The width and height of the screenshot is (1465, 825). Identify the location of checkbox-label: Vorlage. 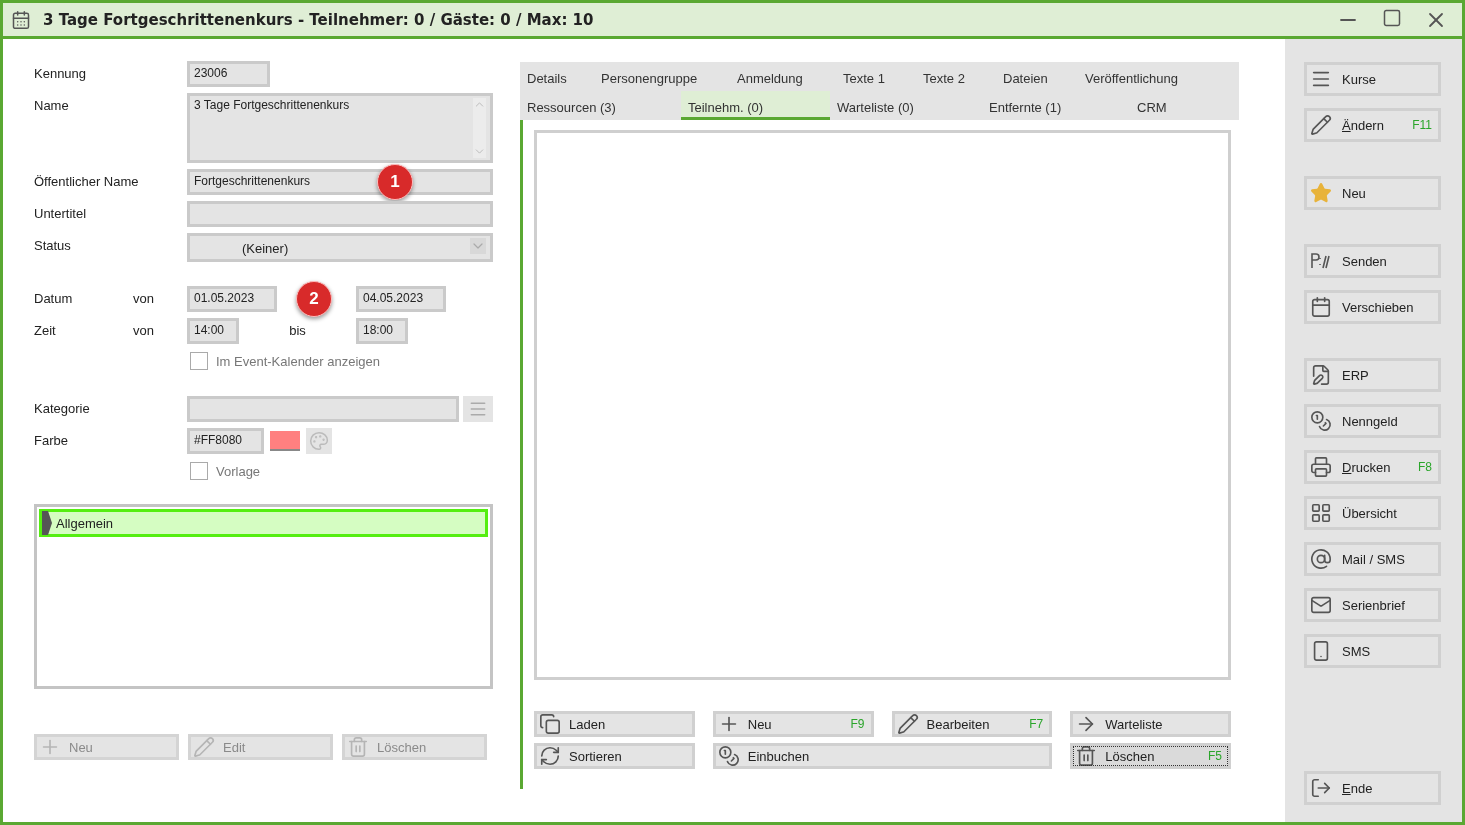
(238, 471).